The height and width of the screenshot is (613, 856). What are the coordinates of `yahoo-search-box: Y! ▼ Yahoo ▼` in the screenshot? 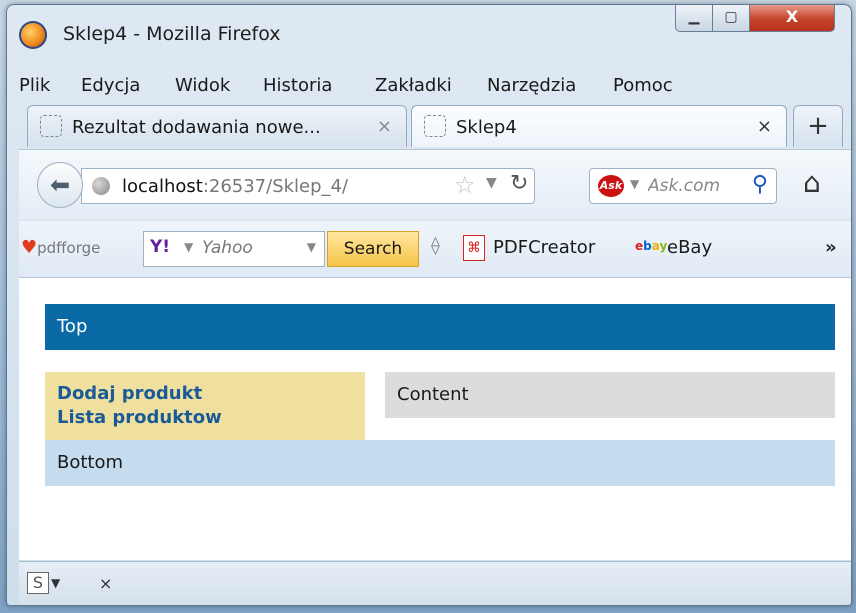 It's located at (234, 249).